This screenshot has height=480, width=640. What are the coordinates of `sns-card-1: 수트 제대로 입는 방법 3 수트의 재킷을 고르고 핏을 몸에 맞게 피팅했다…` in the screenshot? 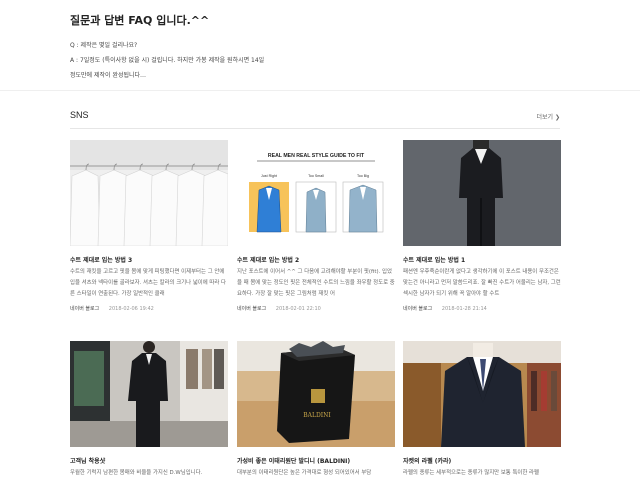 It's located at (149, 226).